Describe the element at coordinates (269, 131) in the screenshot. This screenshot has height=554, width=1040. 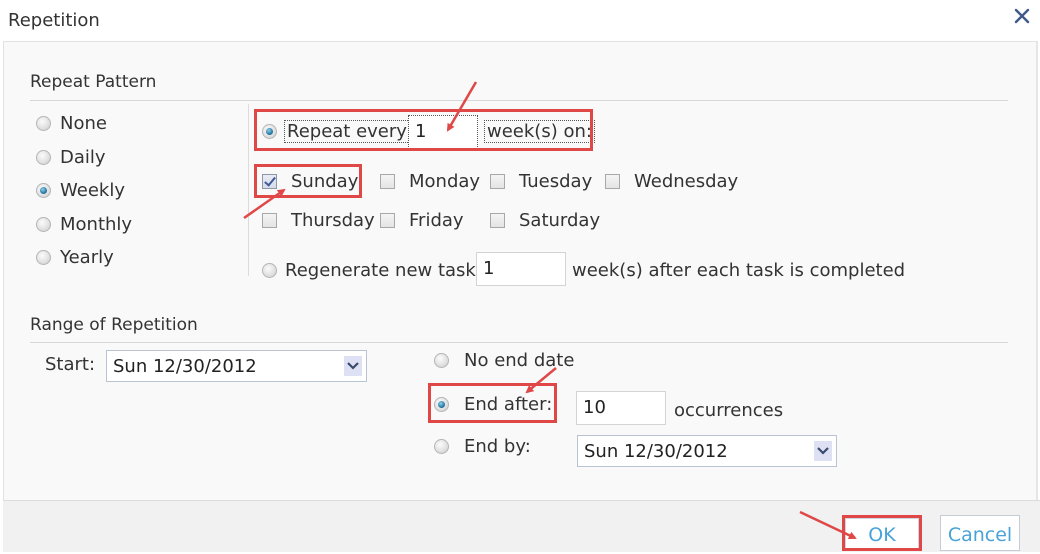
I see `radio-repeat-every` at that location.